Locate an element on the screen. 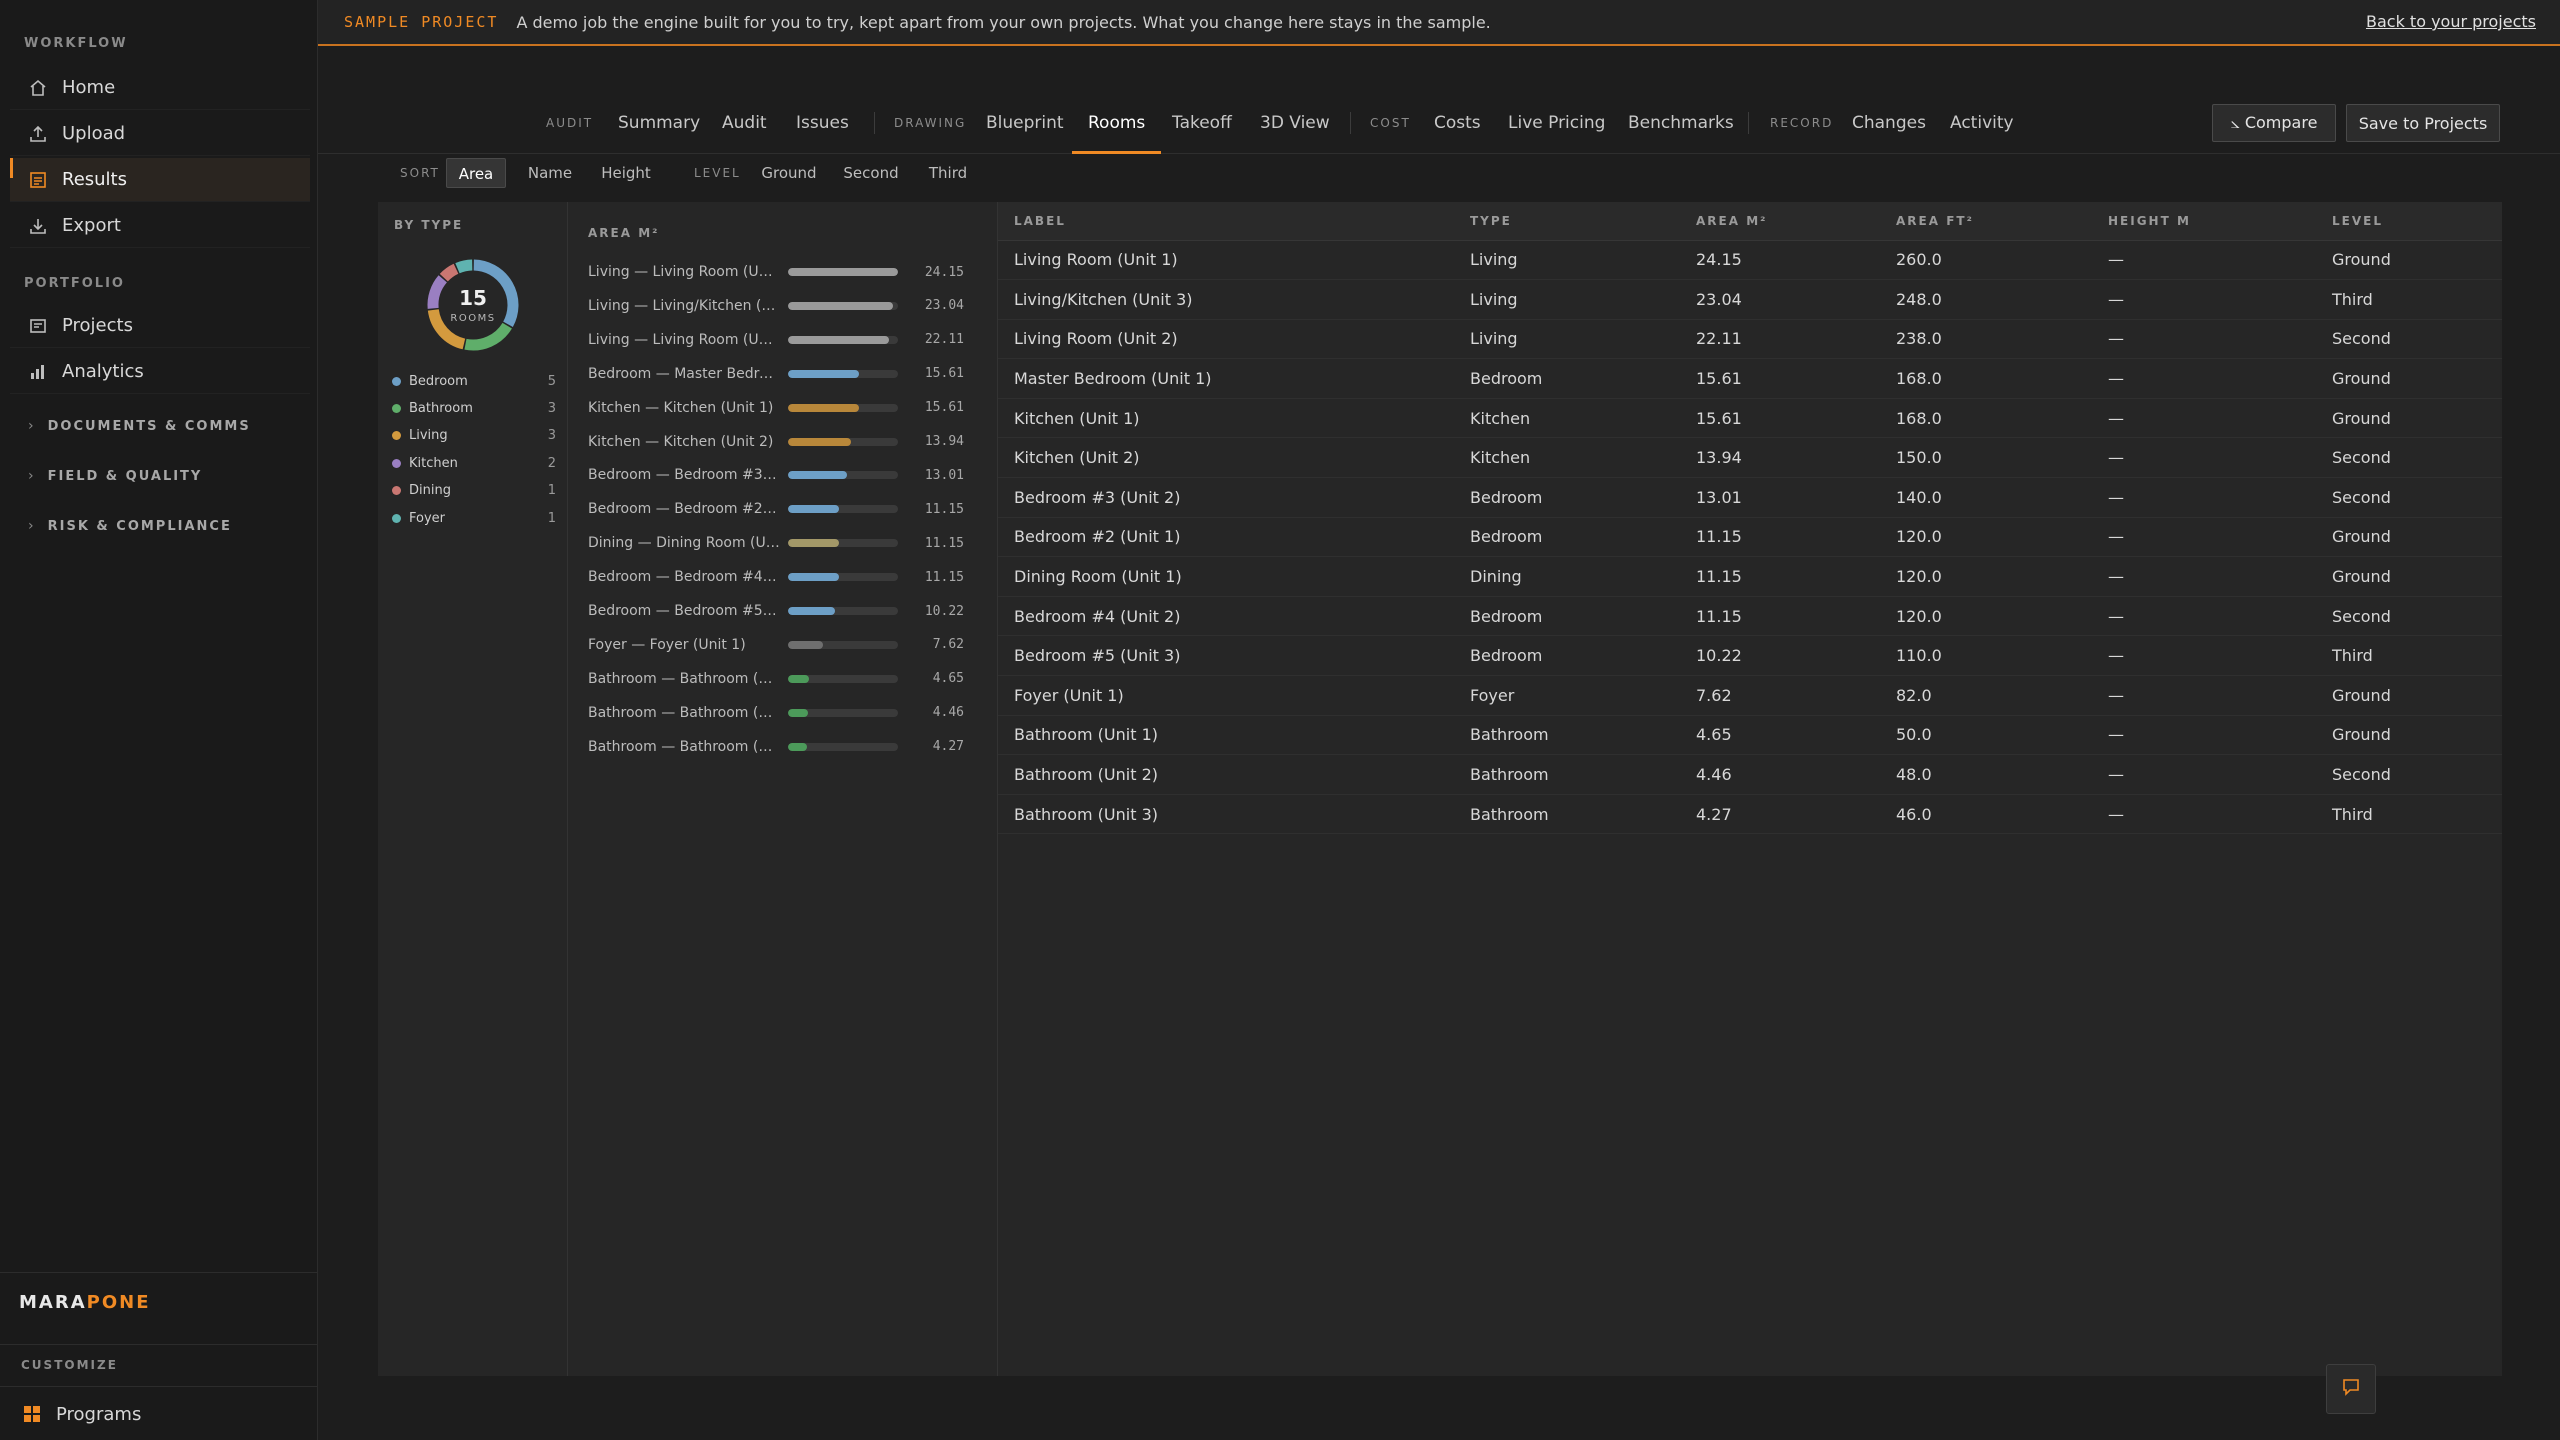  compare-button: ⦣ Compare is located at coordinates (2274, 123).